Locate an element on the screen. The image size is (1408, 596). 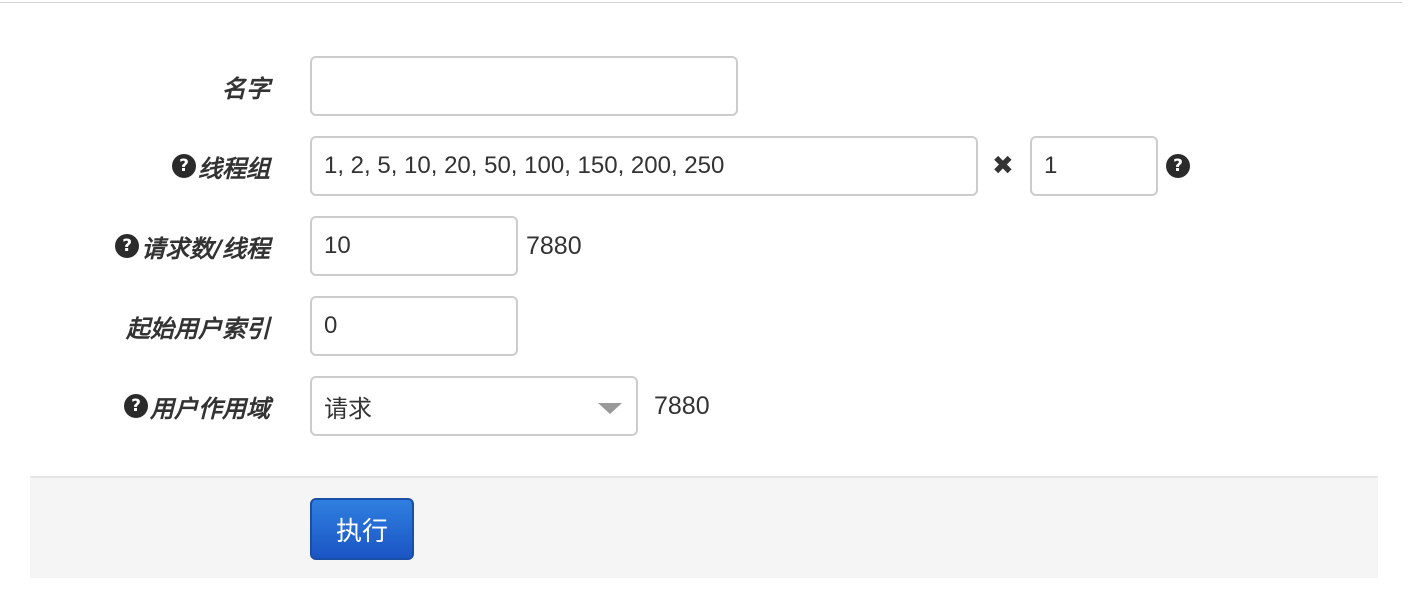
requests-per-thread-row: ? 请求数/线程 7880 is located at coordinates (704, 246).